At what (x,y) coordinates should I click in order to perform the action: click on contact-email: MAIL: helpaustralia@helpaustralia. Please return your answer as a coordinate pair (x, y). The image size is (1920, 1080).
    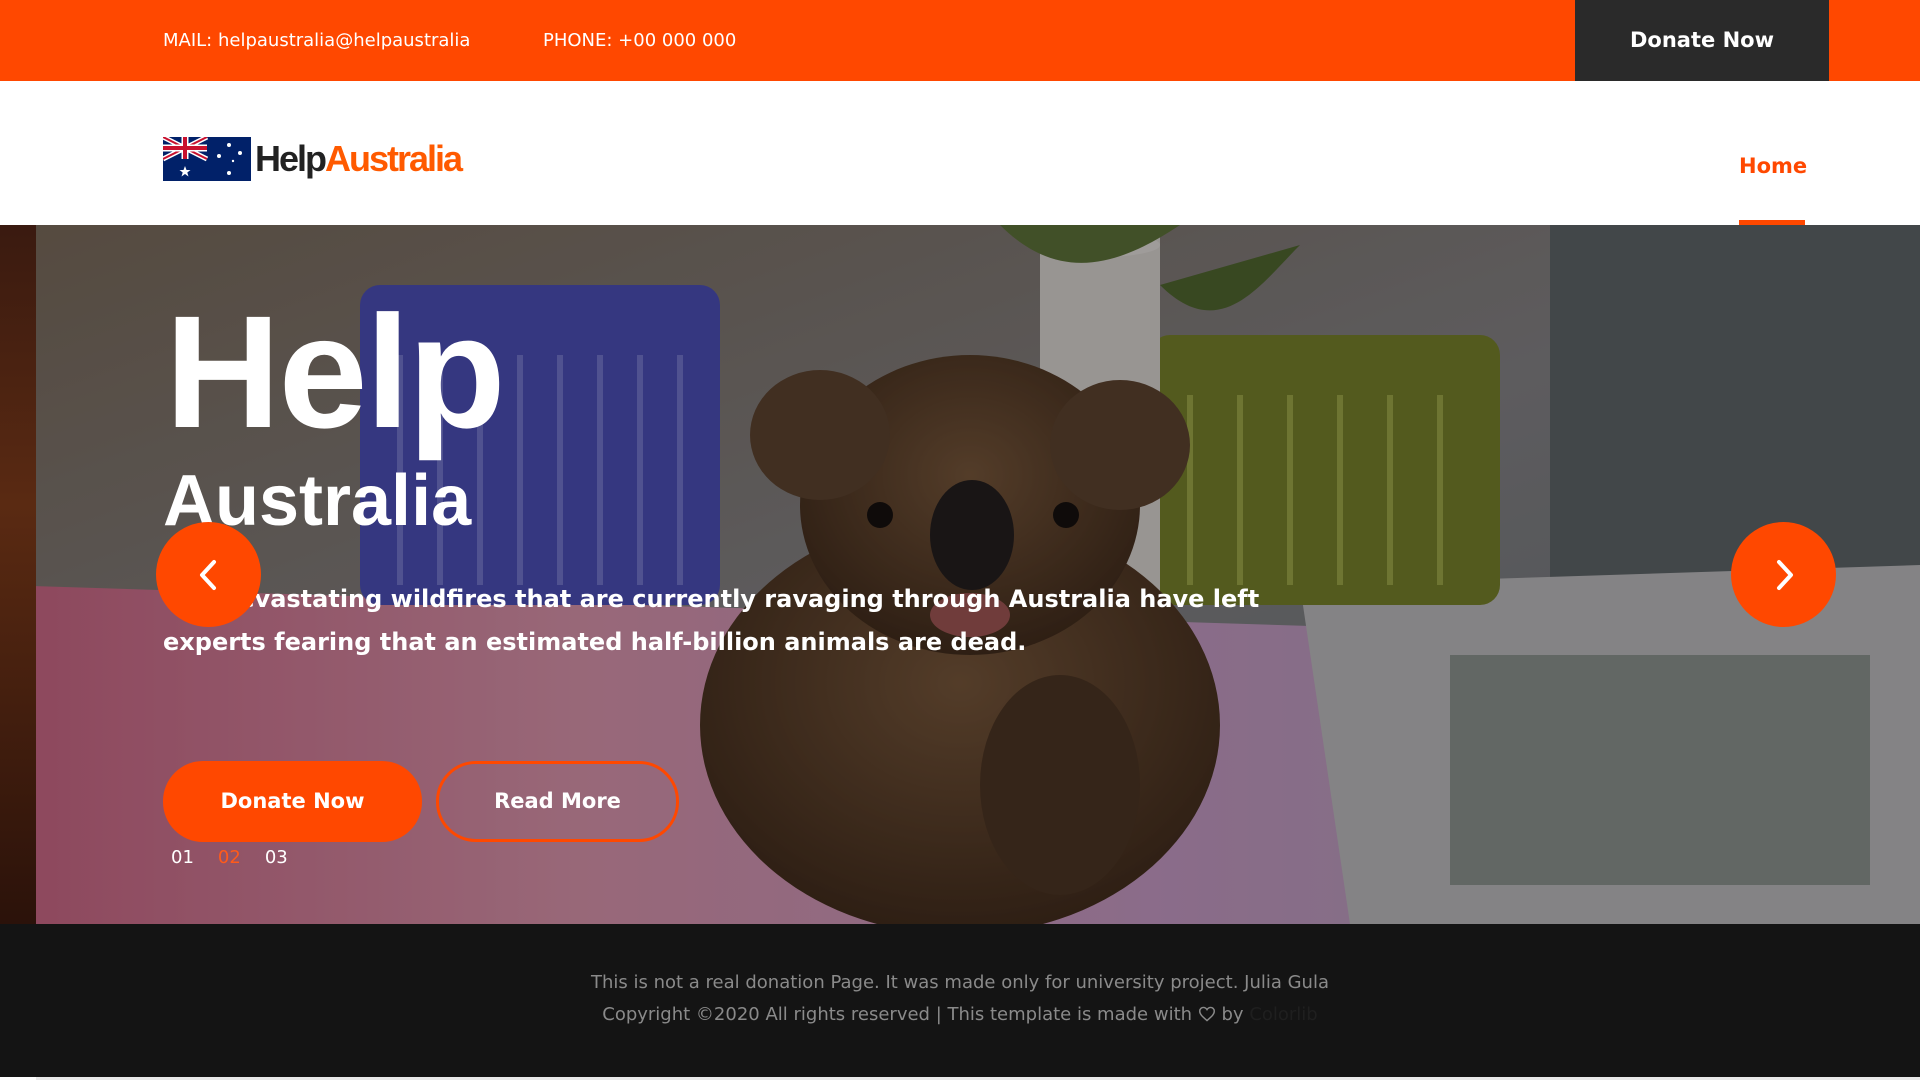
    Looking at the image, I should click on (317, 40).